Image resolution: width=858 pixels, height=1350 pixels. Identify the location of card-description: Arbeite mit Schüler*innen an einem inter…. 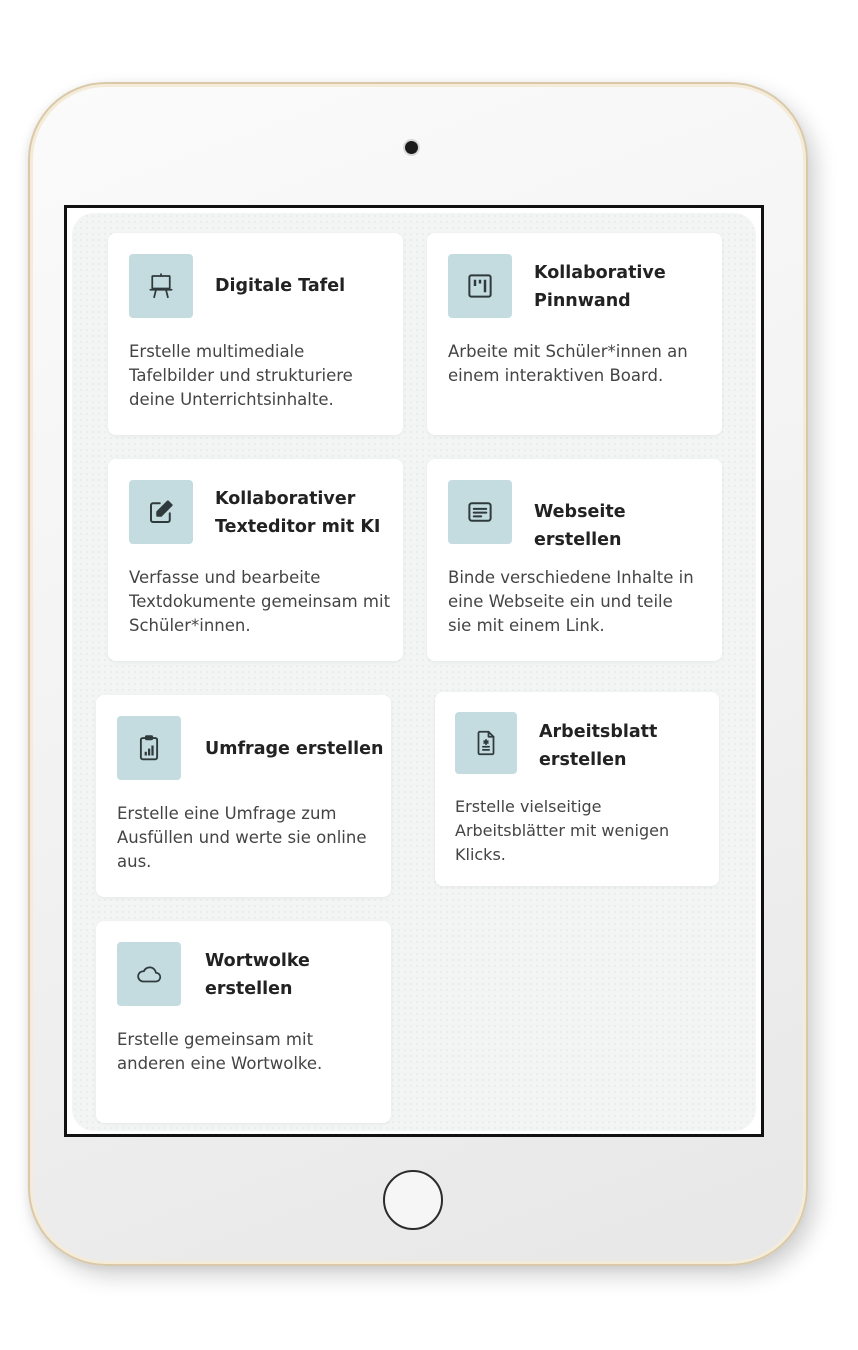
(568, 363).